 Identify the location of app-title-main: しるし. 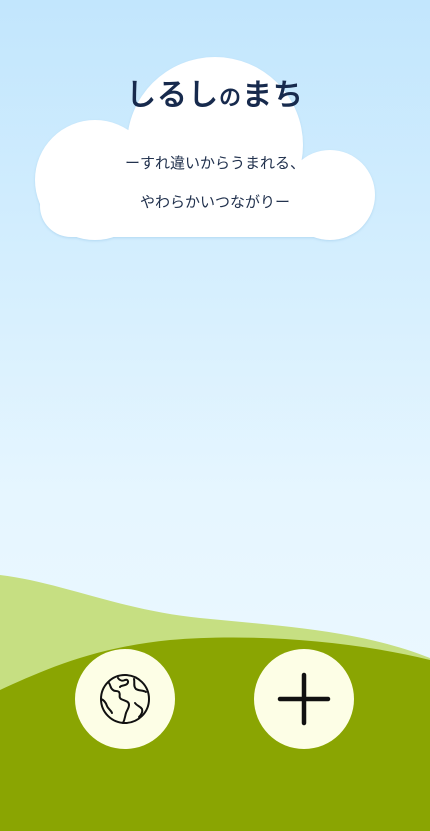
(172, 95).